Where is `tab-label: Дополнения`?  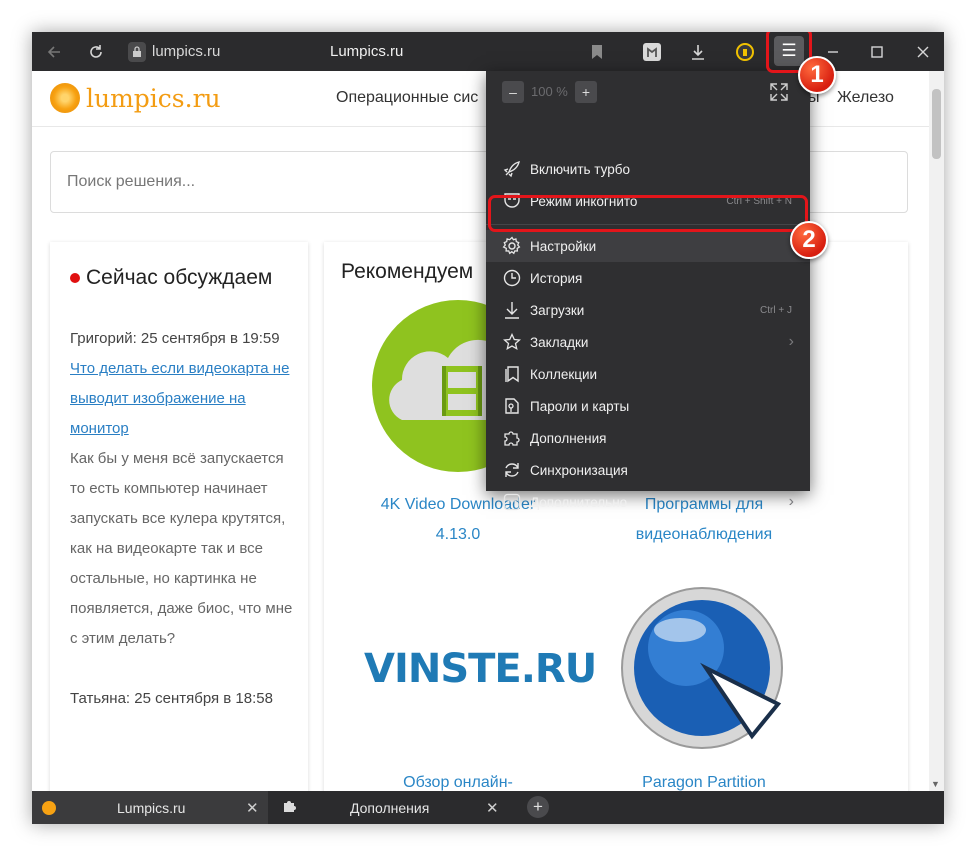 tab-label: Дополнения is located at coordinates (390, 807).